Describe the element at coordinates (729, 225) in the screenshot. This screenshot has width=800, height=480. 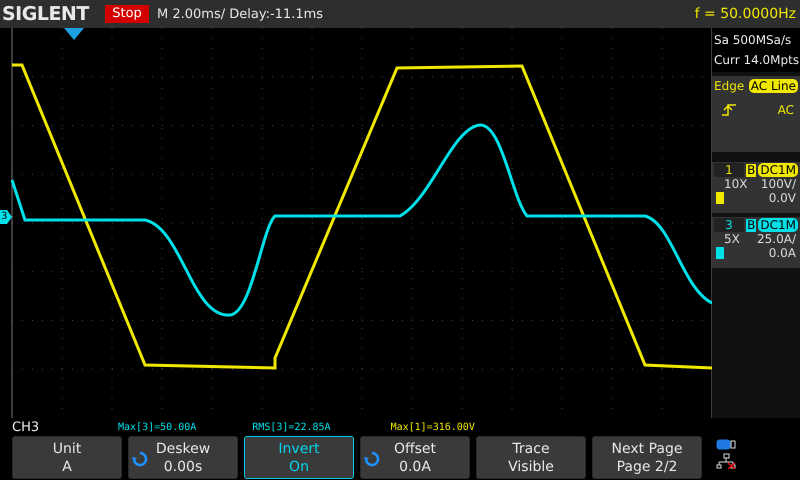
I see `channel-number: 3` at that location.